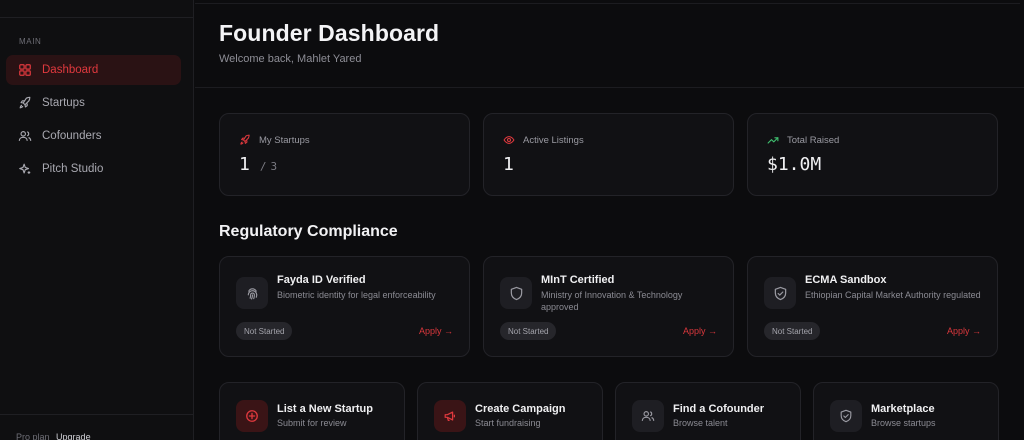  I want to click on megaphone-icon, so click(450, 416).